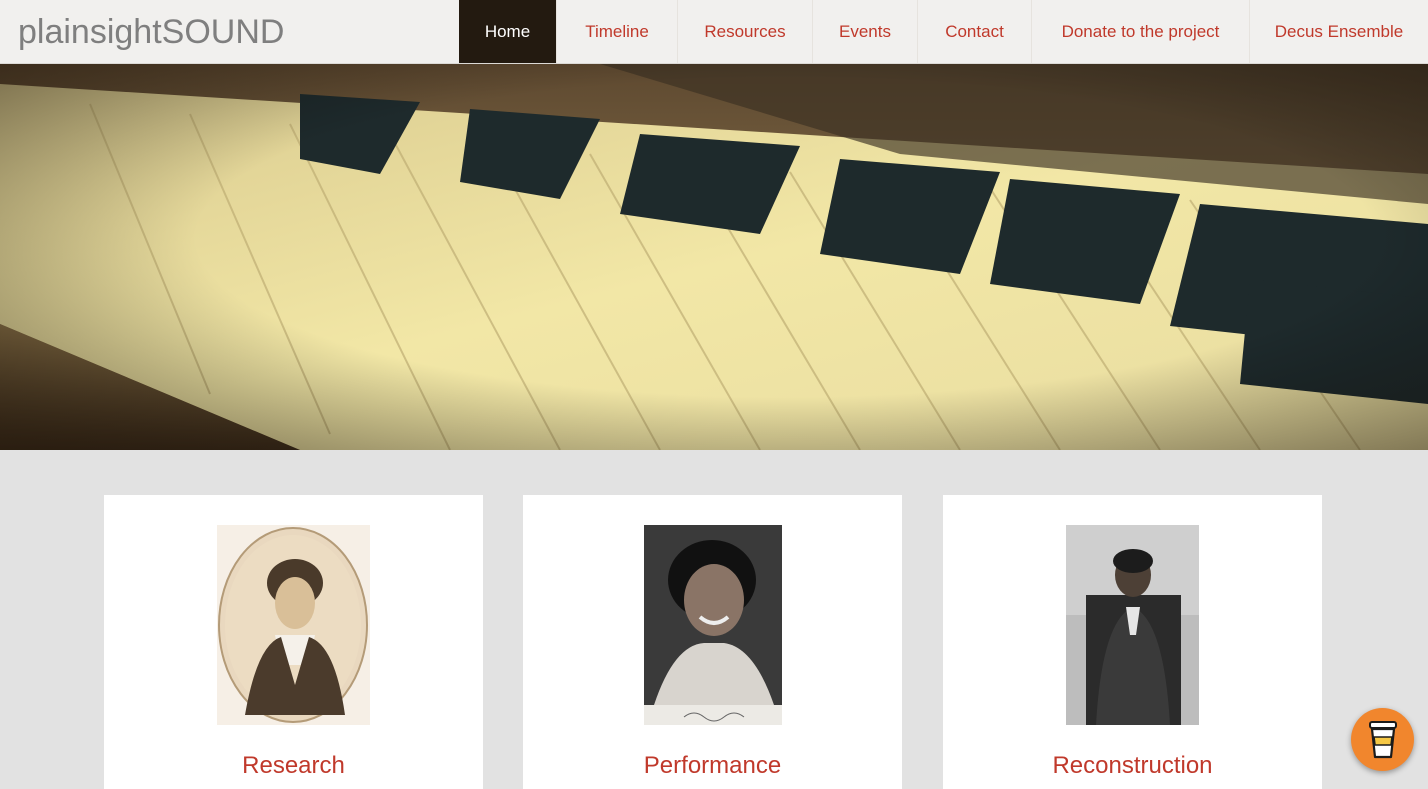  I want to click on card-research-title: Research, so click(293, 766).